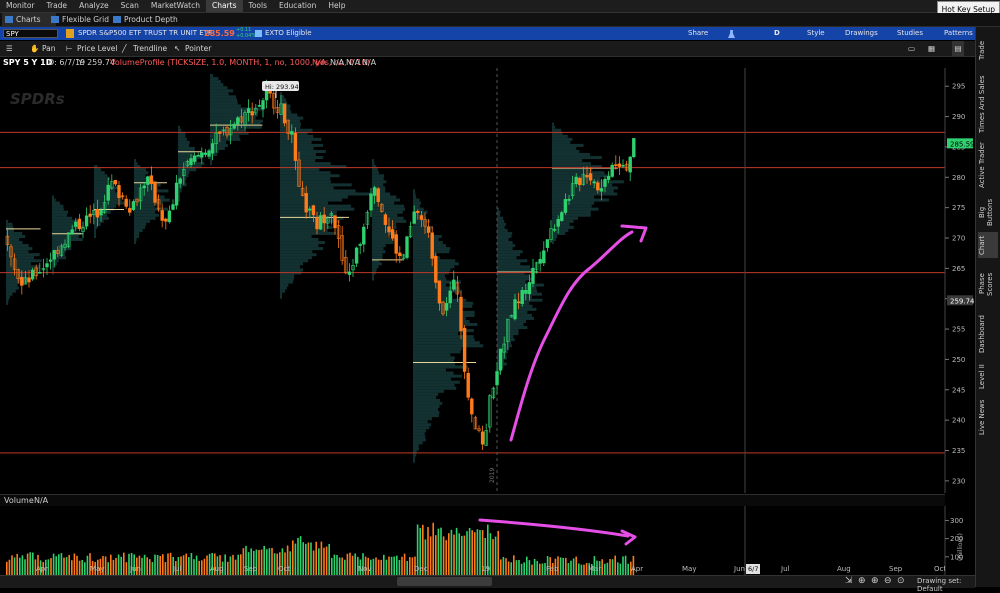  I want to click on price-tick-label: 295, so click(958, 87).